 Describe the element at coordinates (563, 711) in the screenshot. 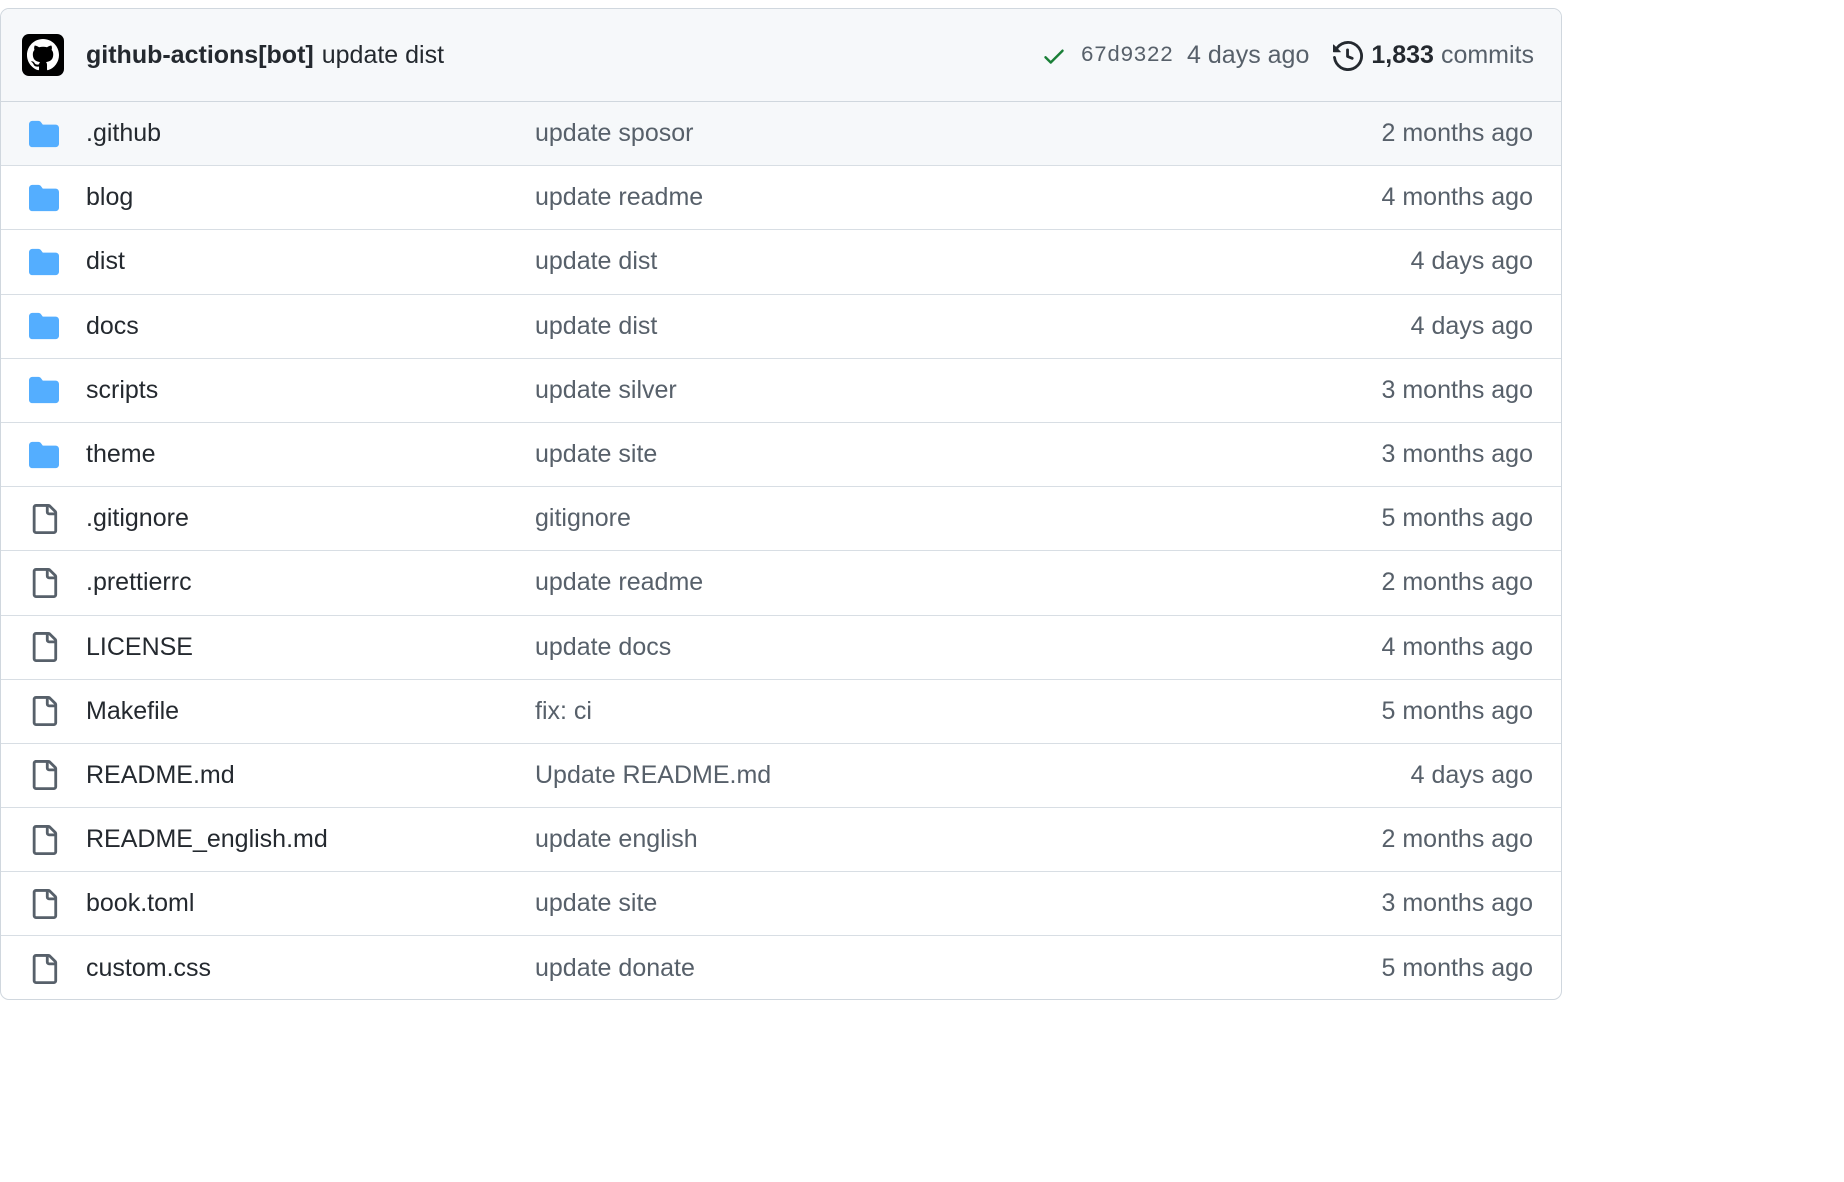

I see `file-commit-message-link: fix: ci` at that location.